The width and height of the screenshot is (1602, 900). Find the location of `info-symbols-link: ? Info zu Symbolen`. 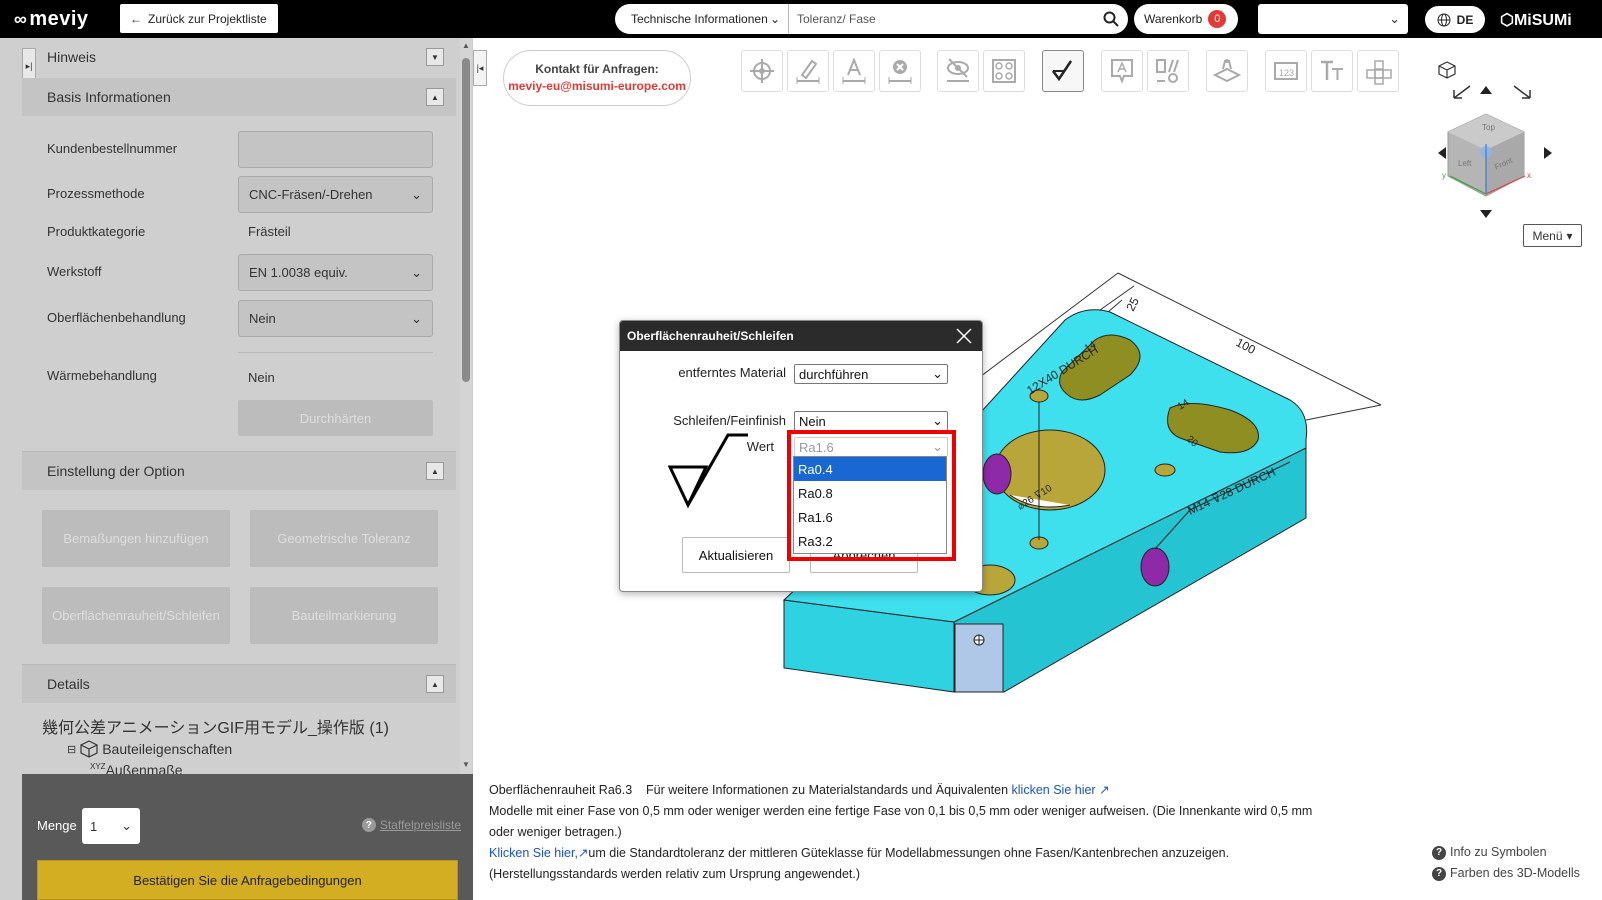

info-symbols-link: ? Info zu Symbolen is located at coordinates (1506, 852).